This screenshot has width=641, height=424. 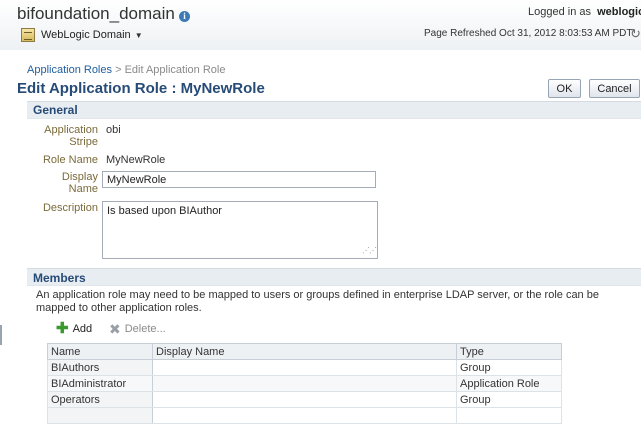 I want to click on resize-grip-icon: ⋰⋰, so click(x=369, y=250).